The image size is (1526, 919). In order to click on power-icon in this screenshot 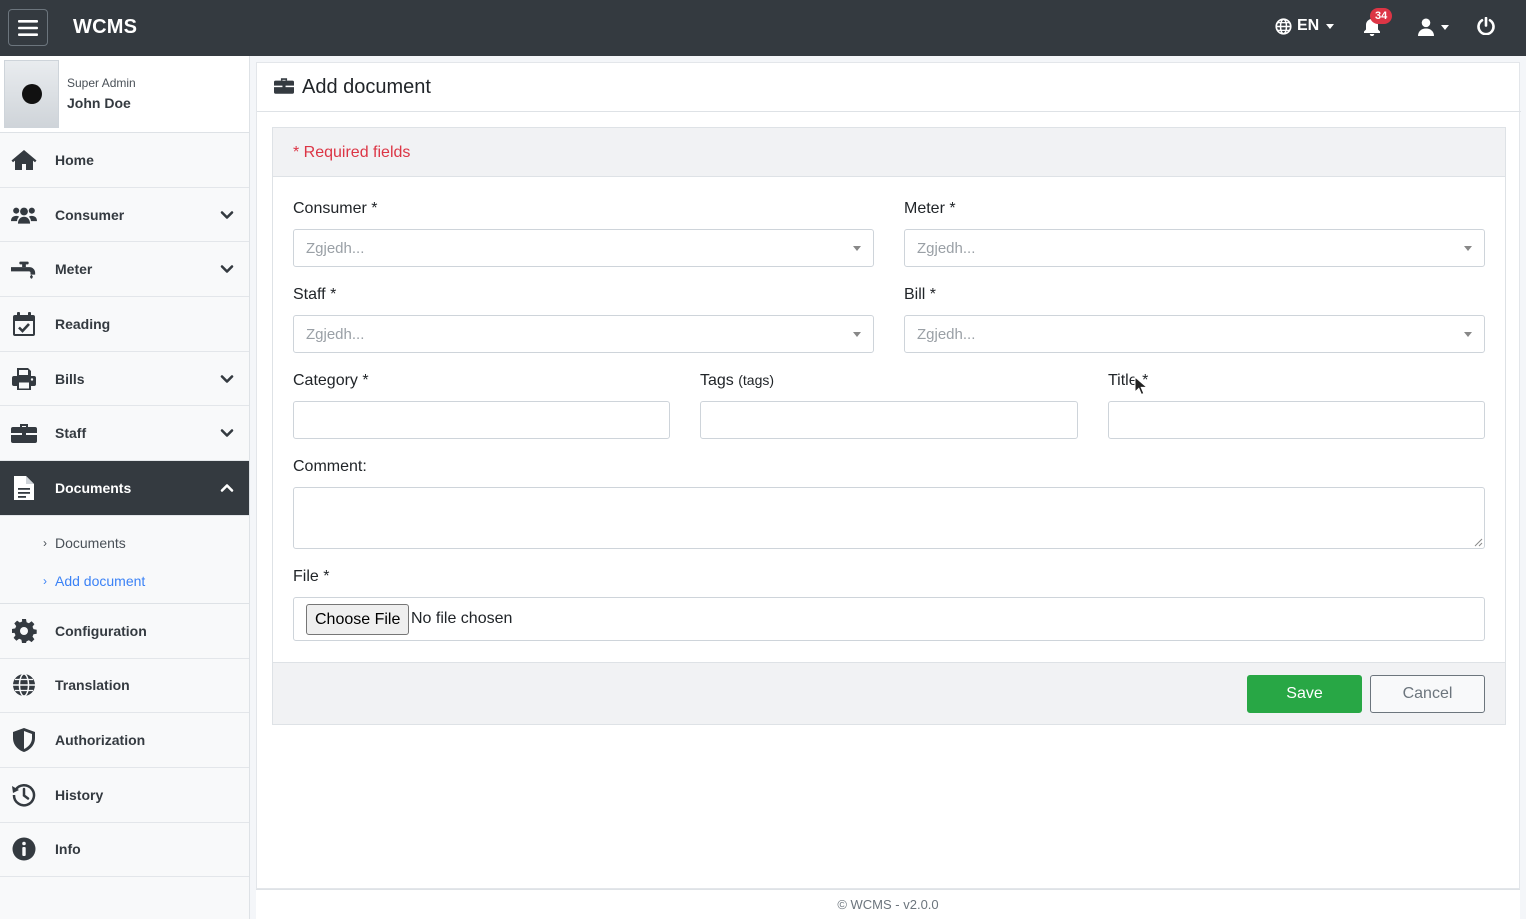, I will do `click(1486, 26)`.